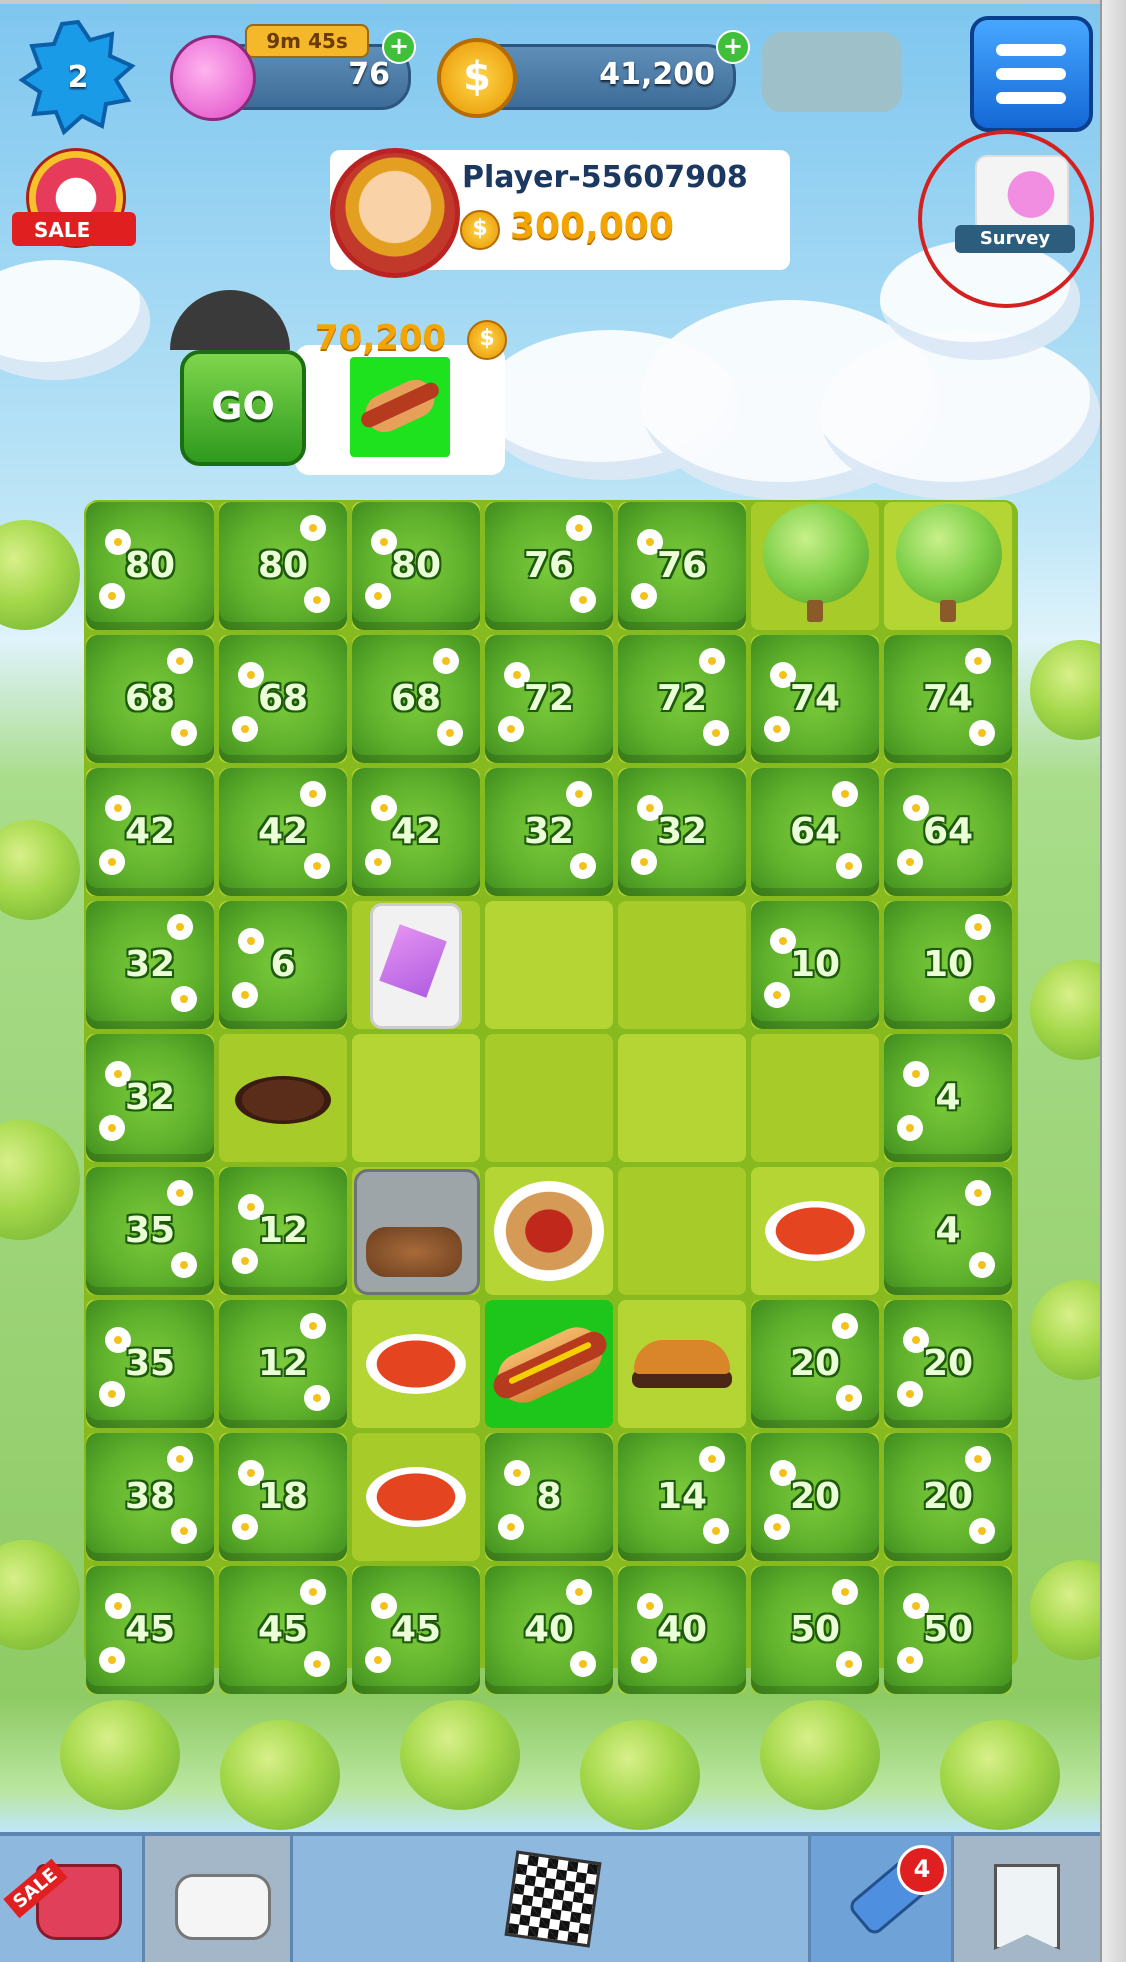  I want to click on spaghetti-plate-icon, so click(549, 1231).